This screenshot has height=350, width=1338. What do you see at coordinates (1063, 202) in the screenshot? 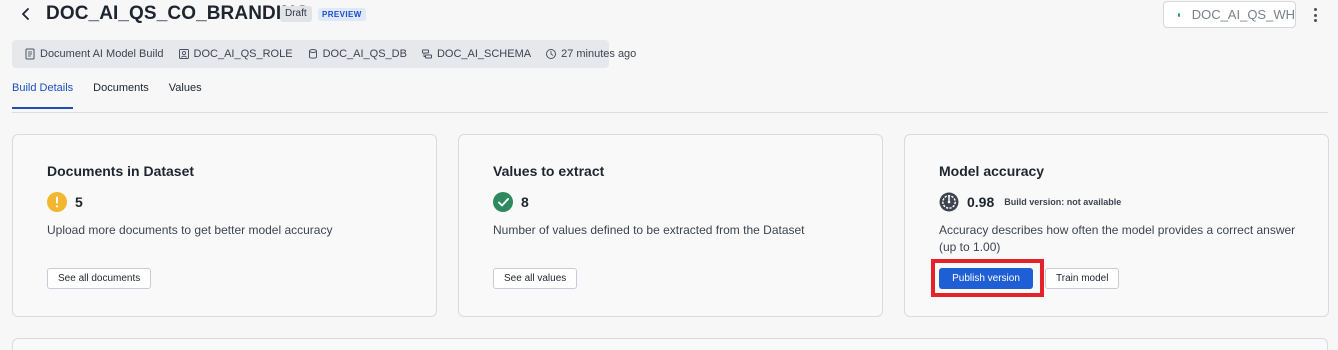
I see `build-version-label: Build version: not available` at bounding box center [1063, 202].